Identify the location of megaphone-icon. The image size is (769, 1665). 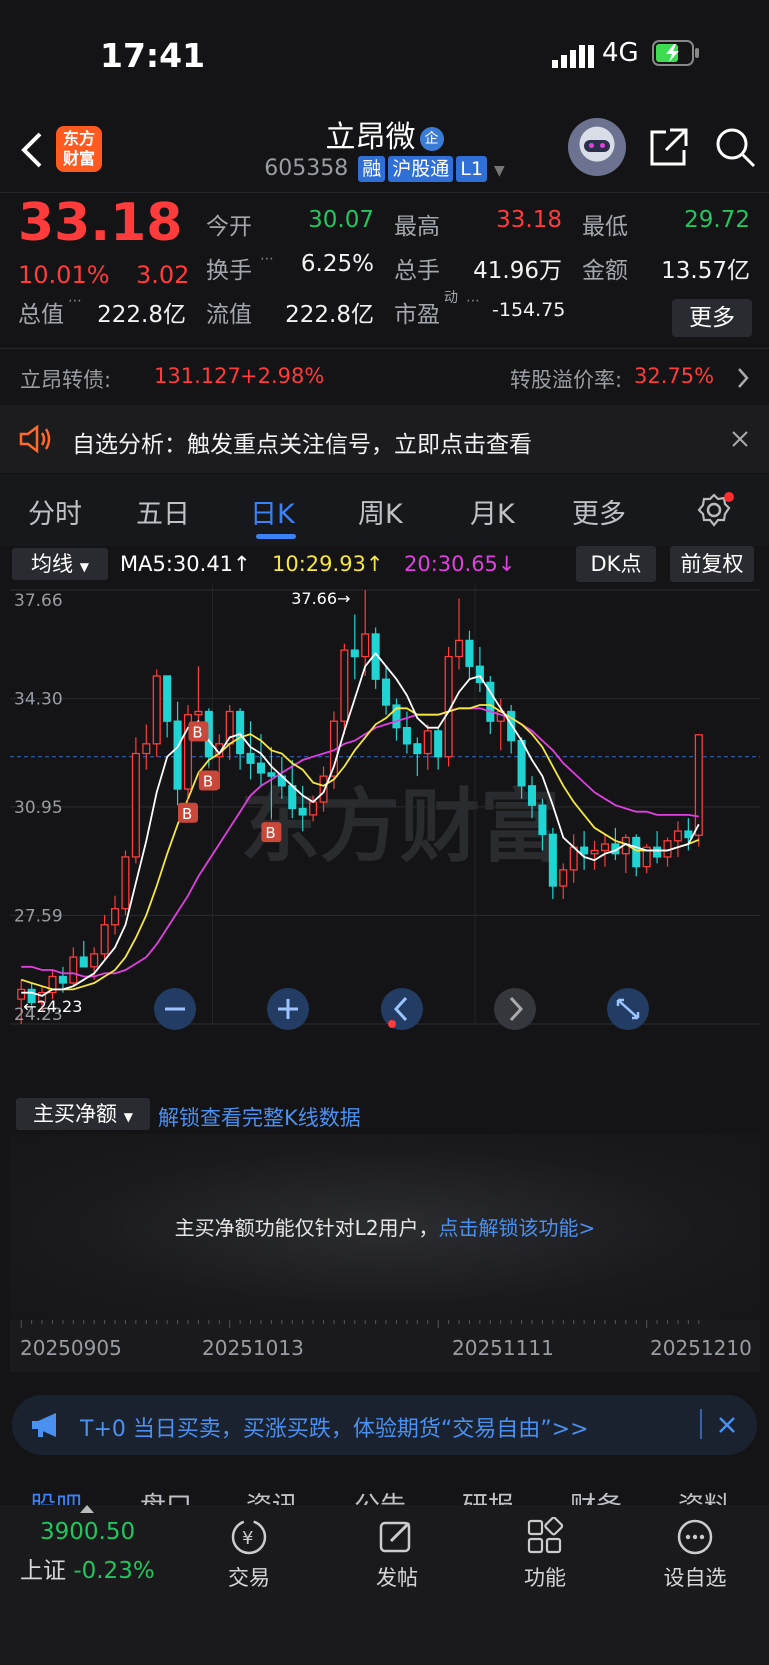
(44, 1425).